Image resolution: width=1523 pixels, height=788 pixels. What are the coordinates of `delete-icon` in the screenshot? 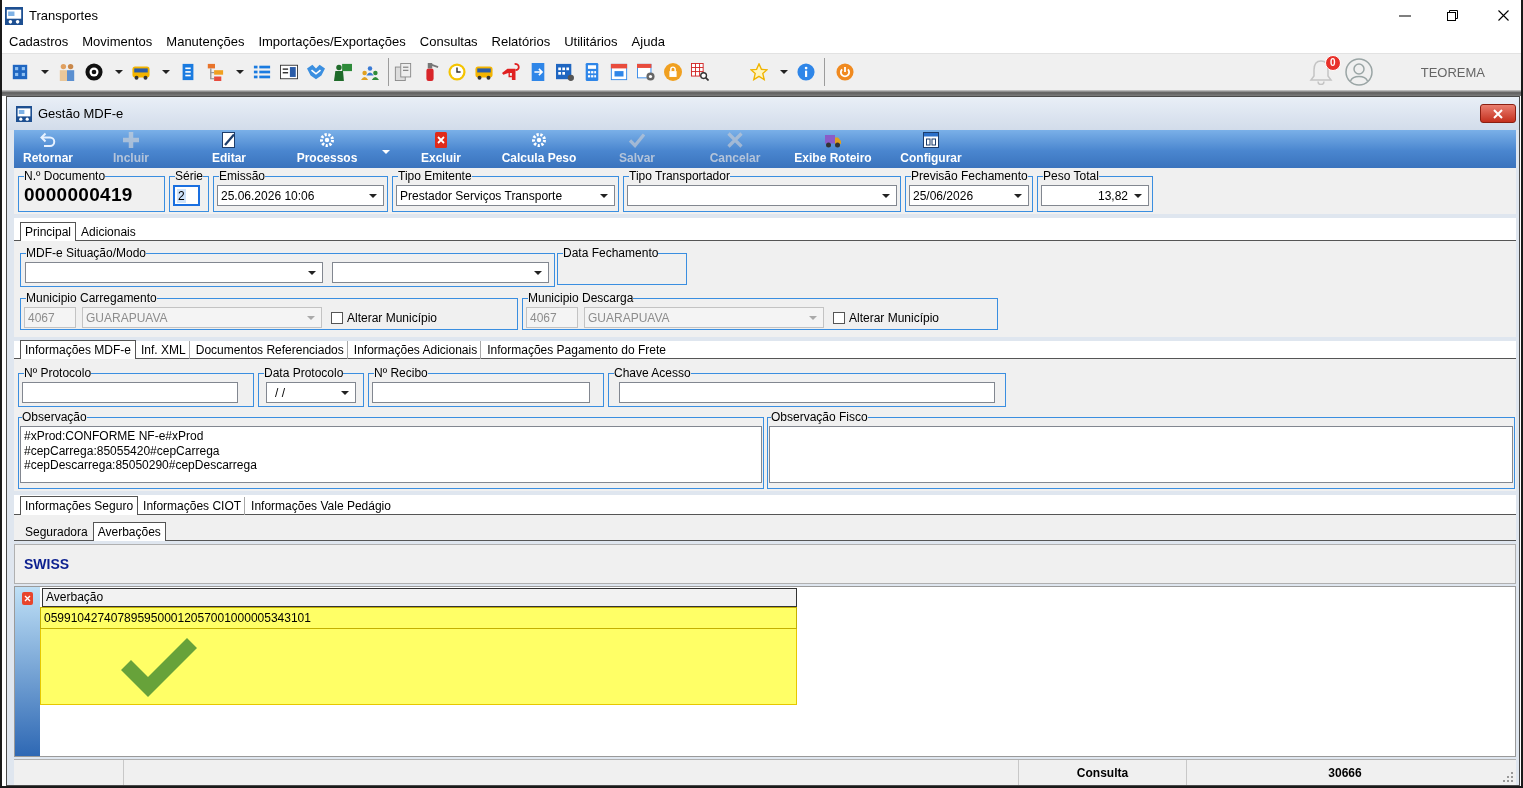 It's located at (27, 598).